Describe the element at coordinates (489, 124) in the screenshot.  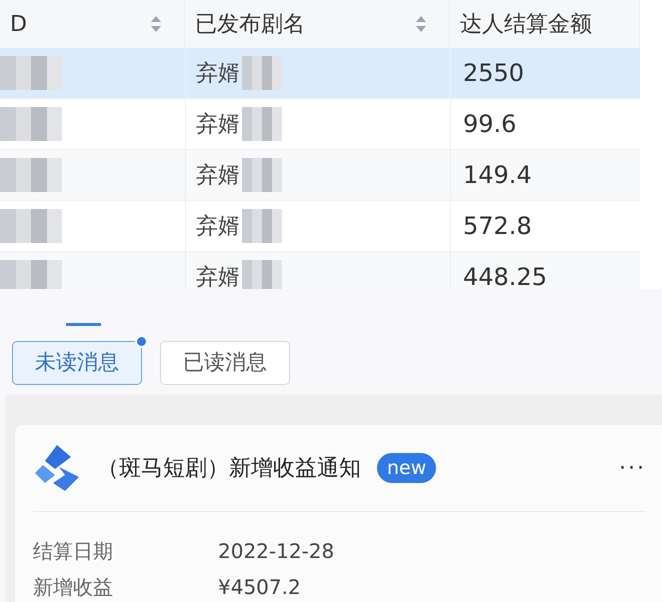
I see `table-cell-text: 99.6` at that location.